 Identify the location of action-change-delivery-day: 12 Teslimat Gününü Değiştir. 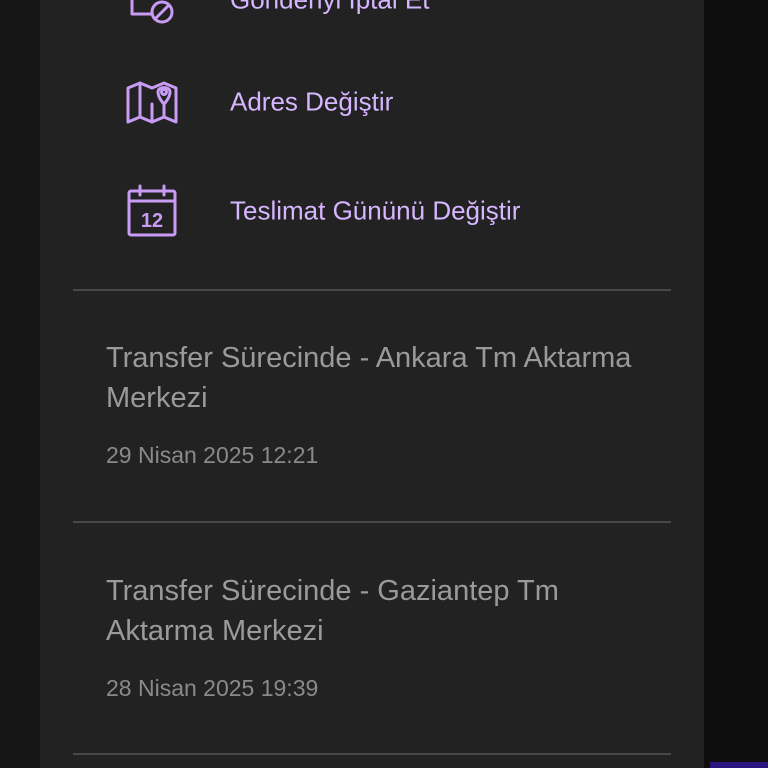
(372, 211).